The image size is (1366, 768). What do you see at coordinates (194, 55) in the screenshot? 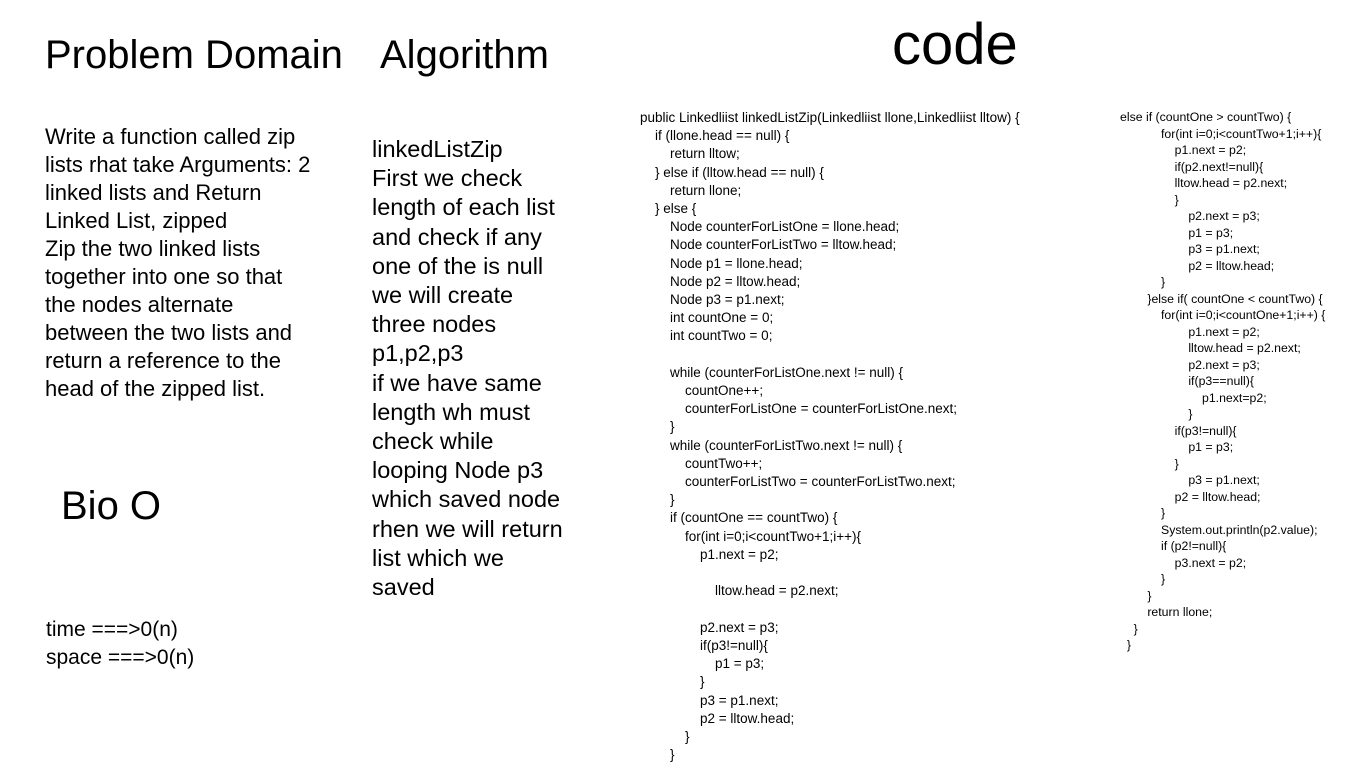
I see `problem-domain-heading: Problem Domain` at bounding box center [194, 55].